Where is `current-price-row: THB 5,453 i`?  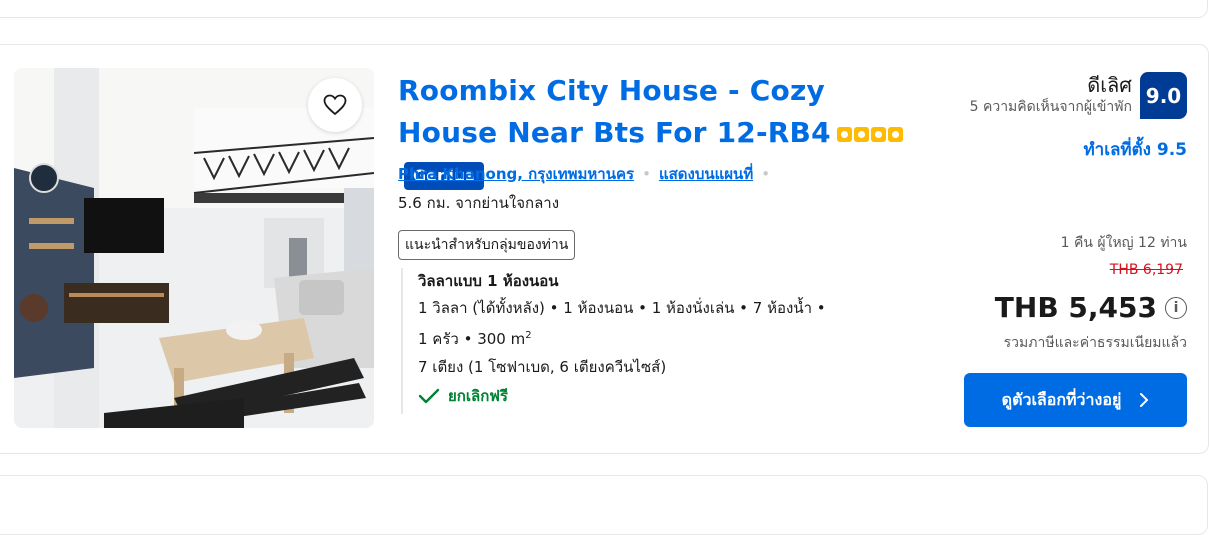 current-price-row: THB 5,453 i is located at coordinates (1091, 308).